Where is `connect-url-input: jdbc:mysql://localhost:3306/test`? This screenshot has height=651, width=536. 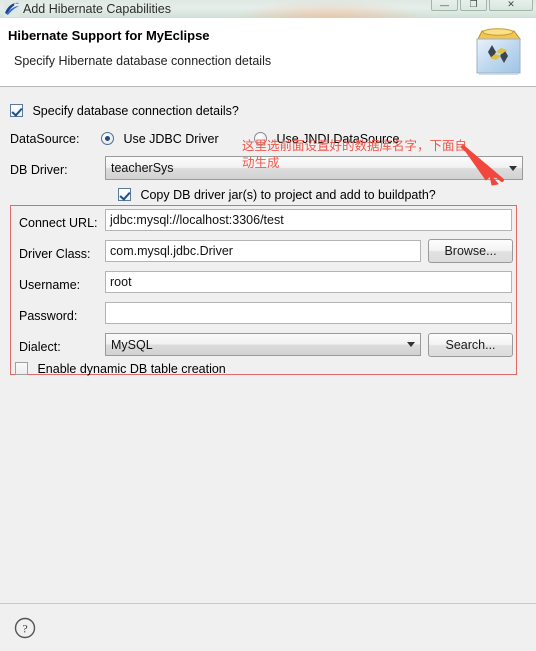
connect-url-input: jdbc:mysql://localhost:3306/test is located at coordinates (308, 220).